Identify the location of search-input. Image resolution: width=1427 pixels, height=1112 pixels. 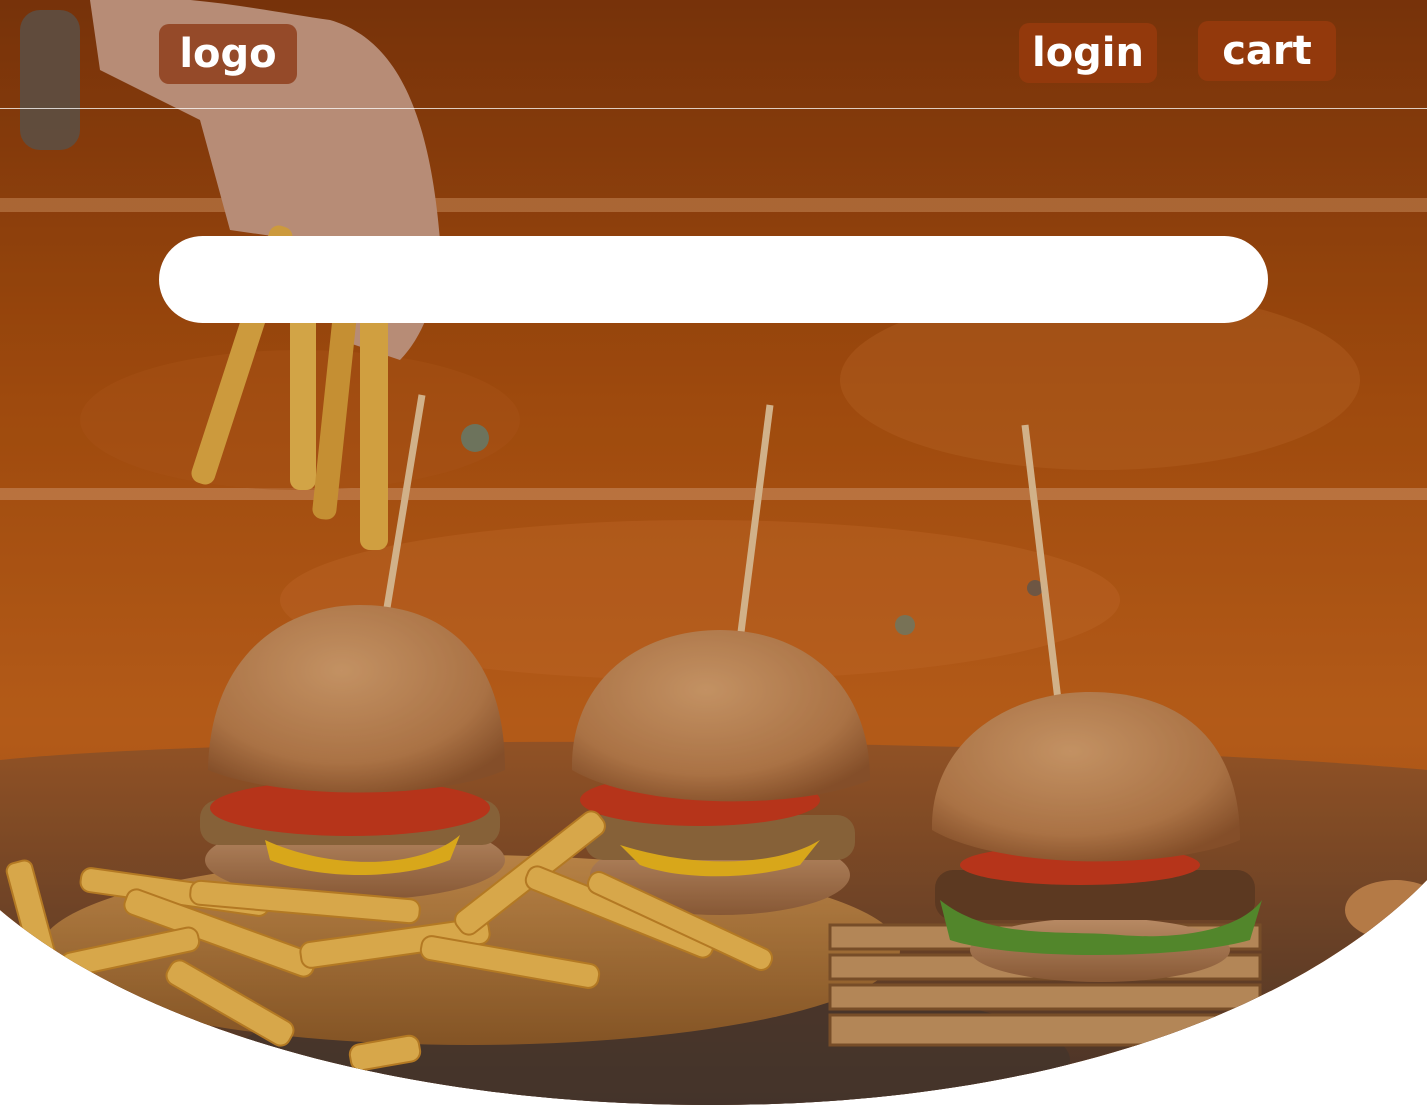
(713, 279).